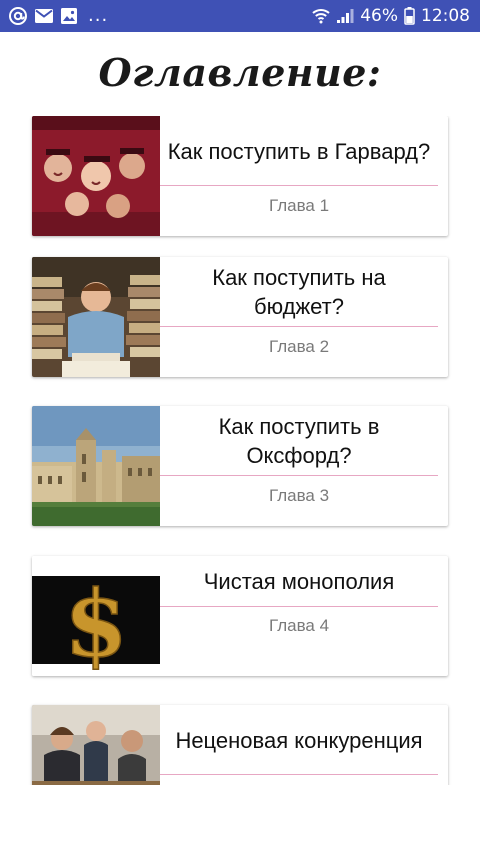  I want to click on chapter-number: Глава 4, so click(299, 625).